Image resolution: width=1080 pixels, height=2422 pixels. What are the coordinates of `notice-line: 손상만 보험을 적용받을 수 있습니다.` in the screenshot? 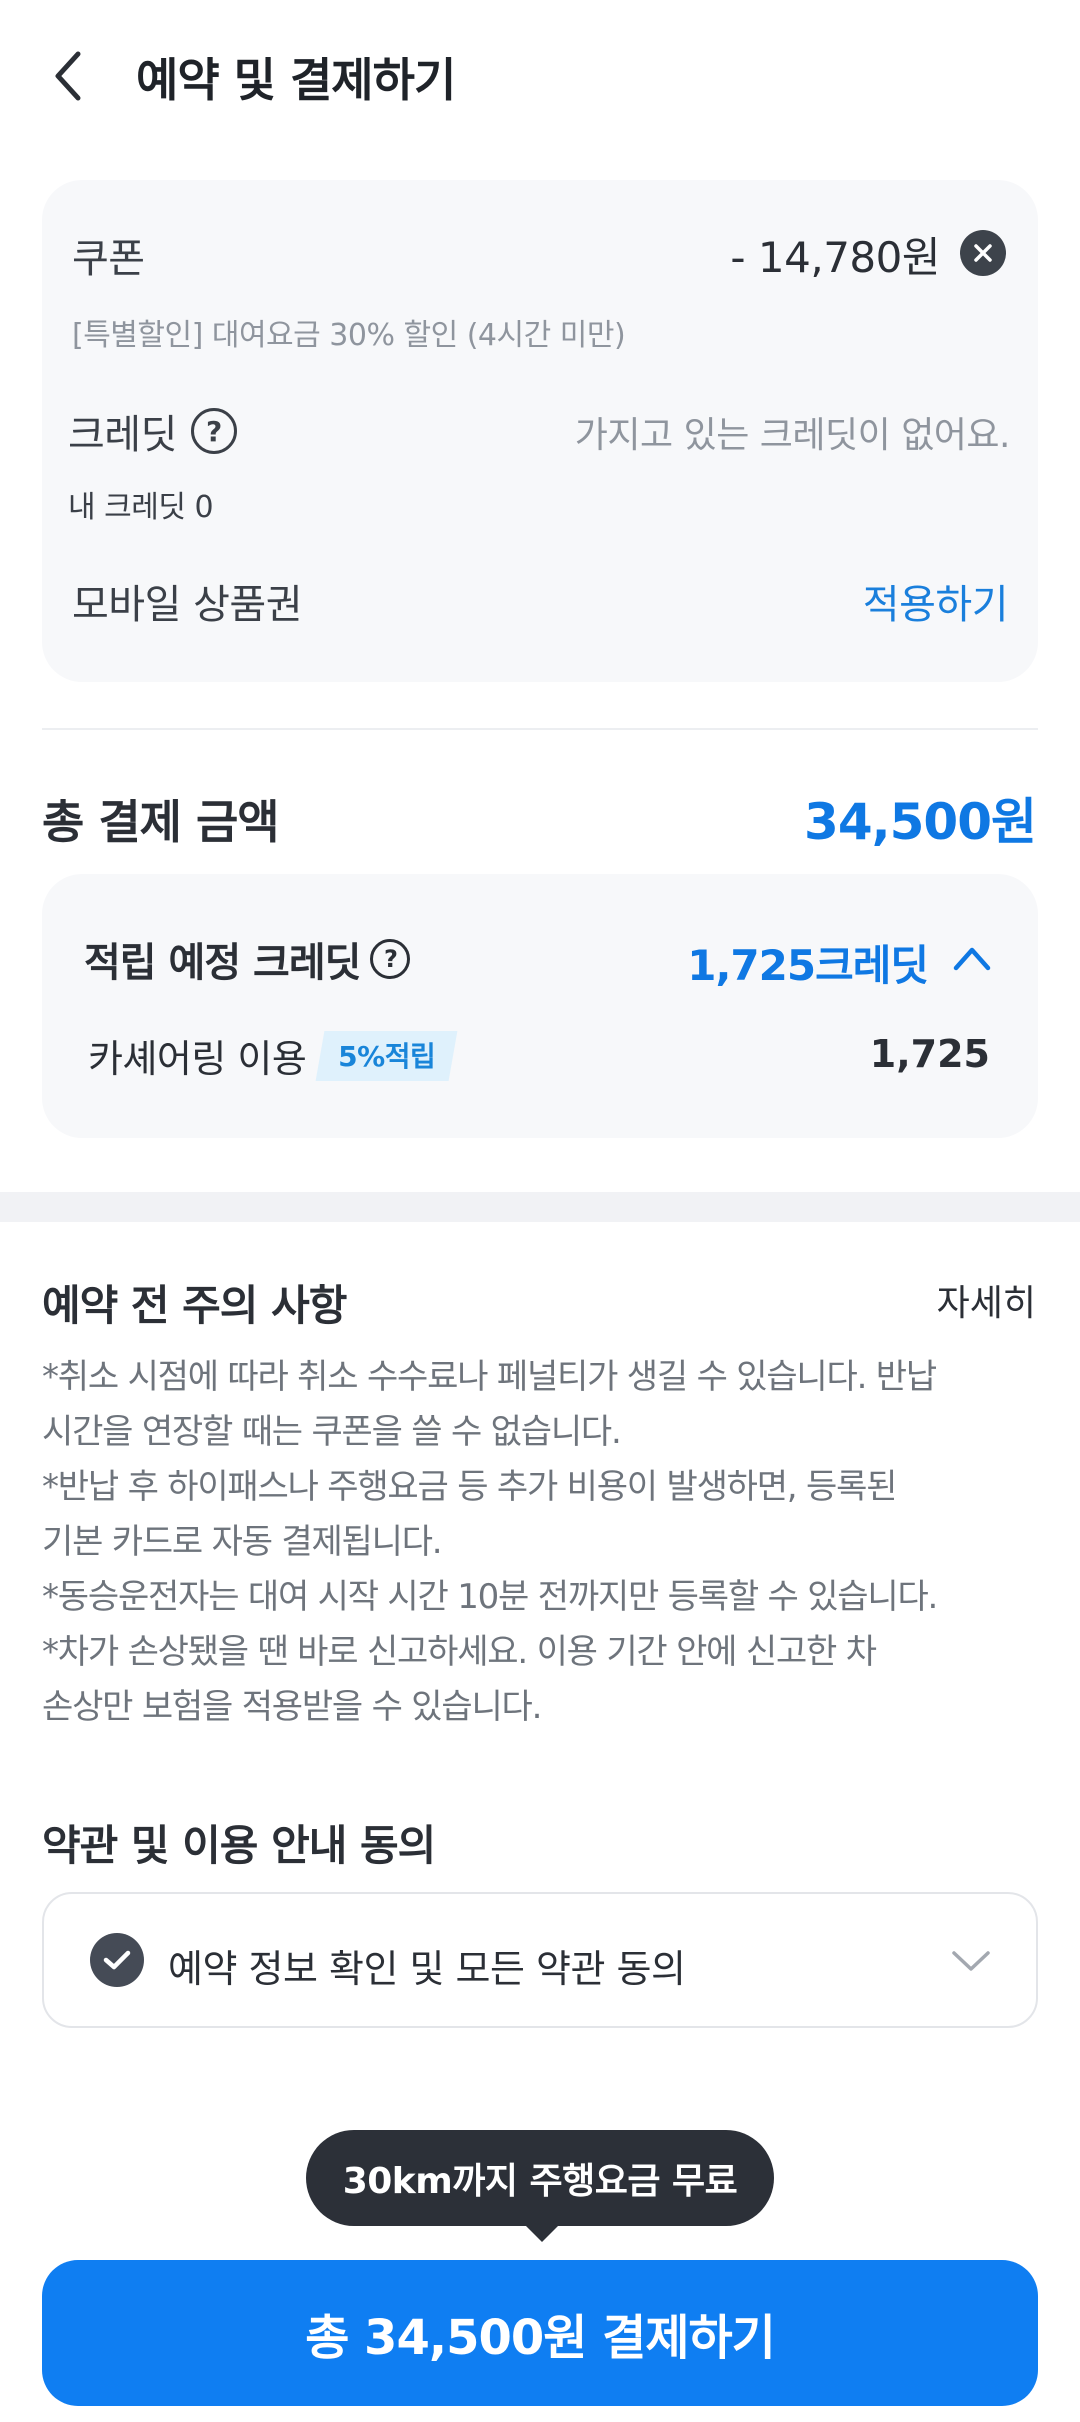 It's located at (292, 1707).